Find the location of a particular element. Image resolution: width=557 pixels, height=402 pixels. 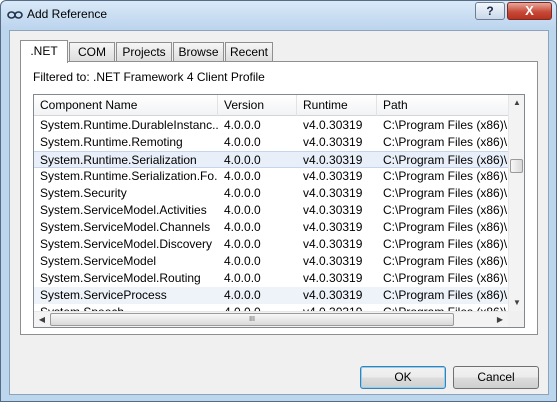

cell-component-name: System.ServiceModel.Channels is located at coordinates (125, 227).